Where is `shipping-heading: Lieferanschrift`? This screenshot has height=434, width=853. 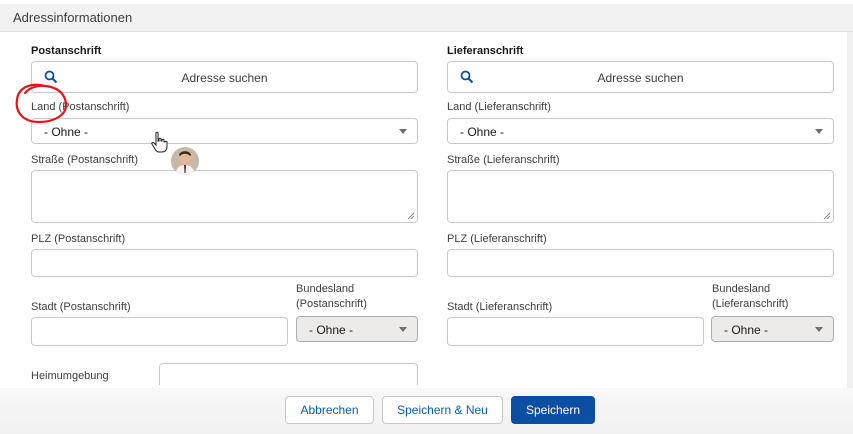
shipping-heading: Lieferanschrift is located at coordinates (485, 51).